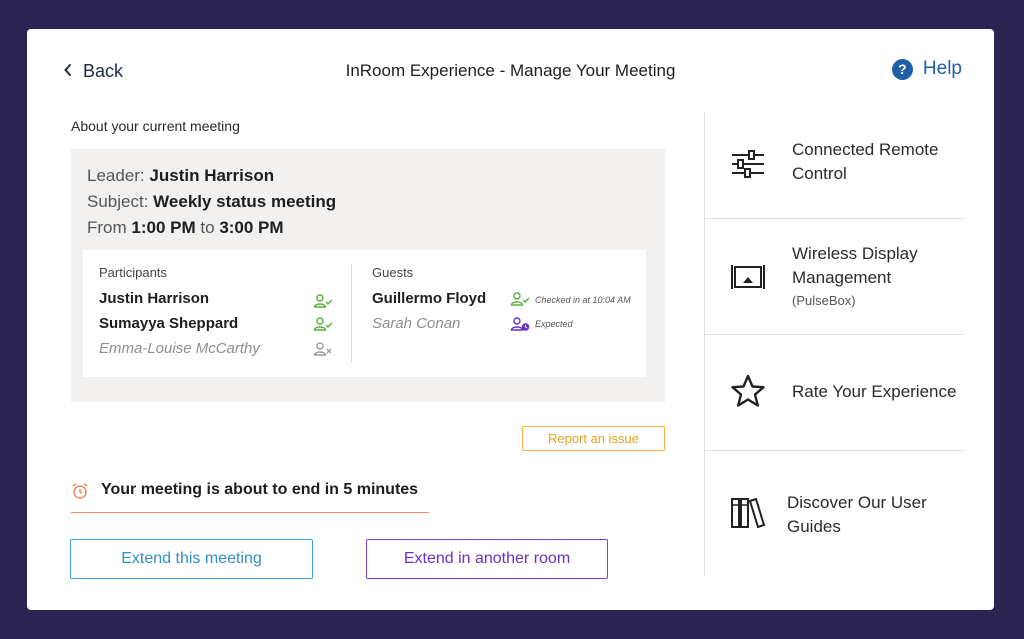  What do you see at coordinates (554, 324) in the screenshot?
I see `guest-status: Expected` at bounding box center [554, 324].